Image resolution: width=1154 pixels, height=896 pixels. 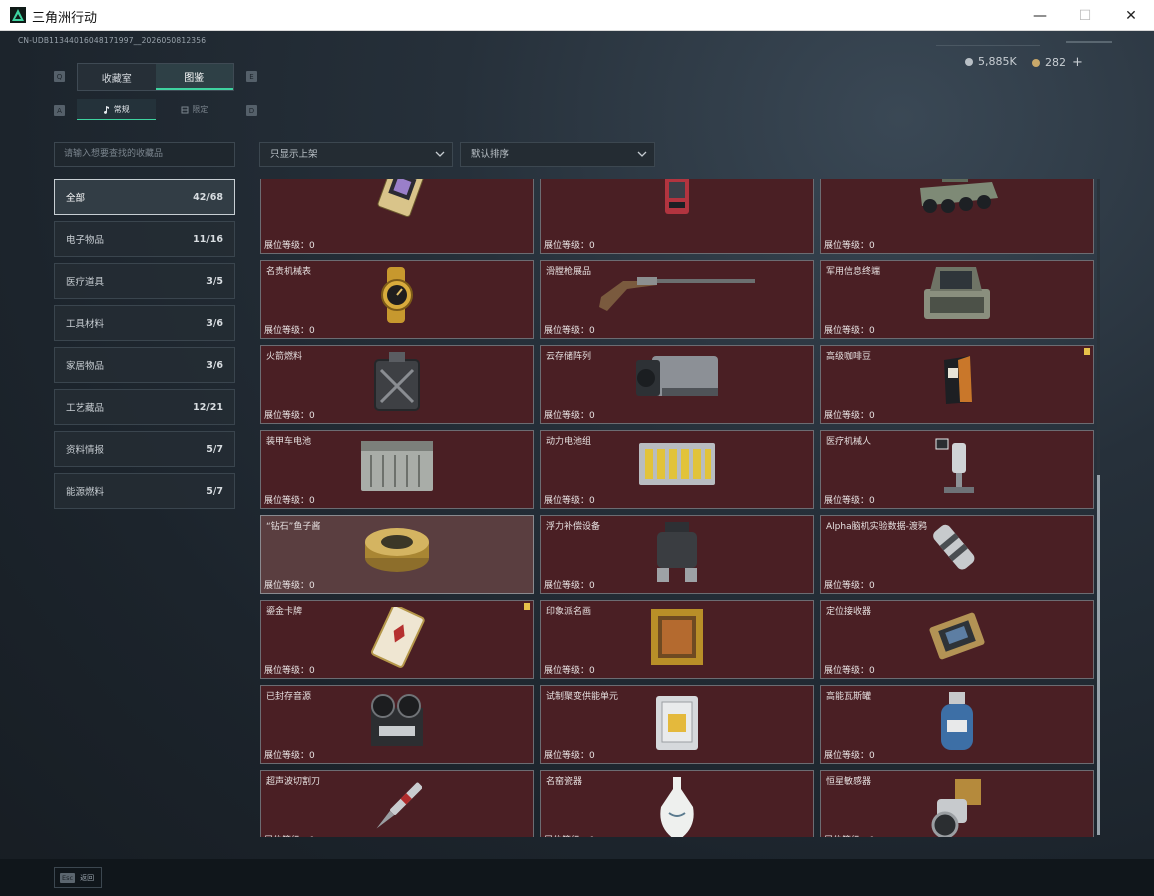 What do you see at coordinates (569, 357) in the screenshot?
I see `item-name: 云存储阵列` at bounding box center [569, 357].